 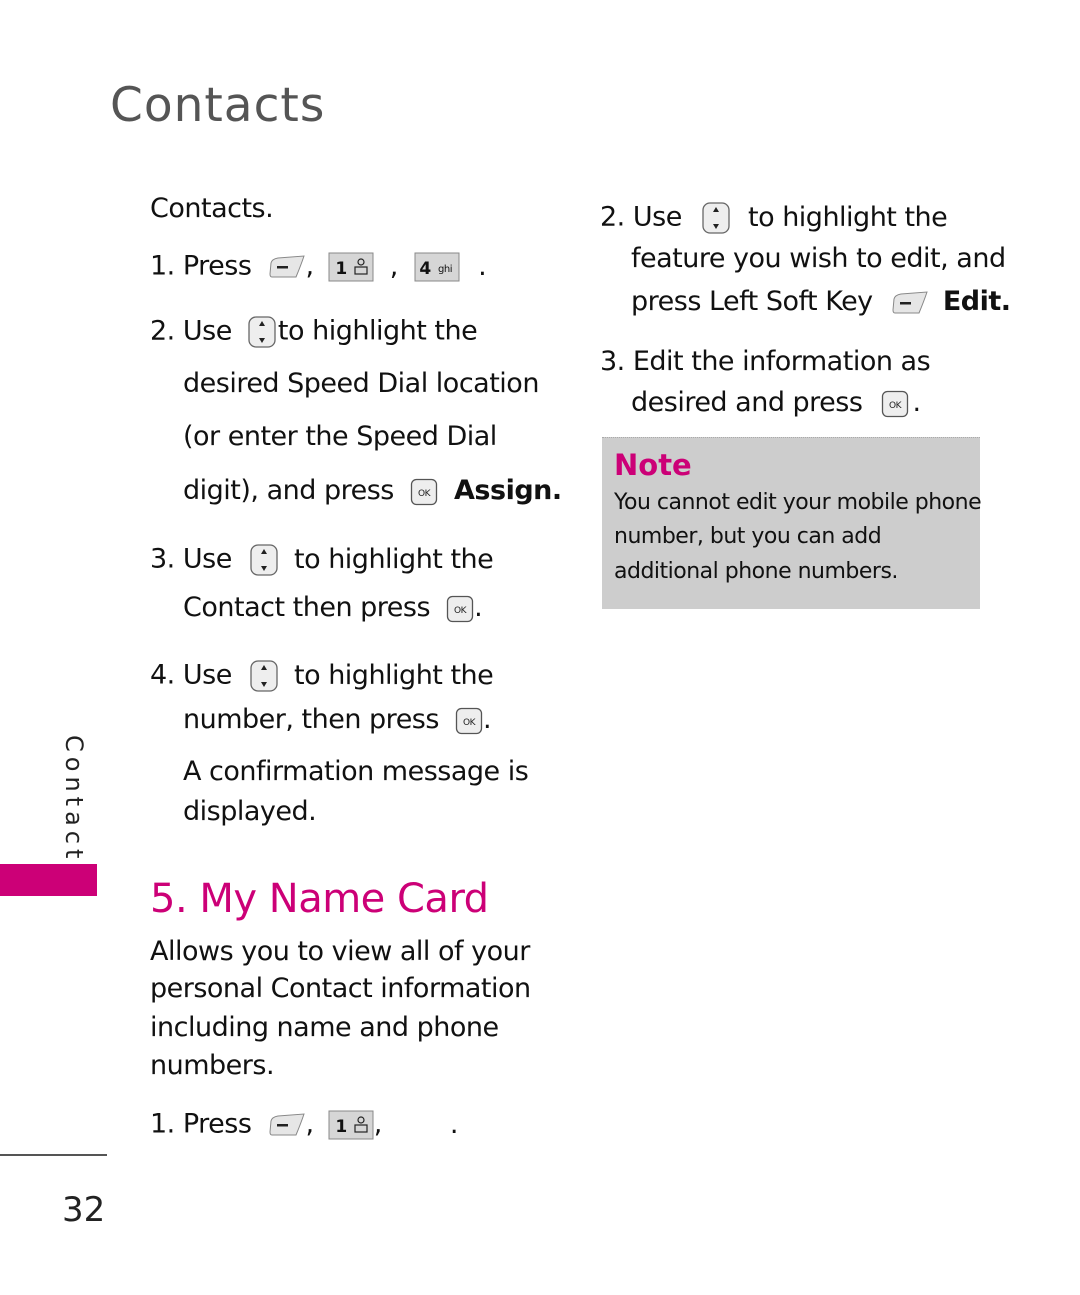 I want to click on note-title: Note, so click(x=653, y=465).